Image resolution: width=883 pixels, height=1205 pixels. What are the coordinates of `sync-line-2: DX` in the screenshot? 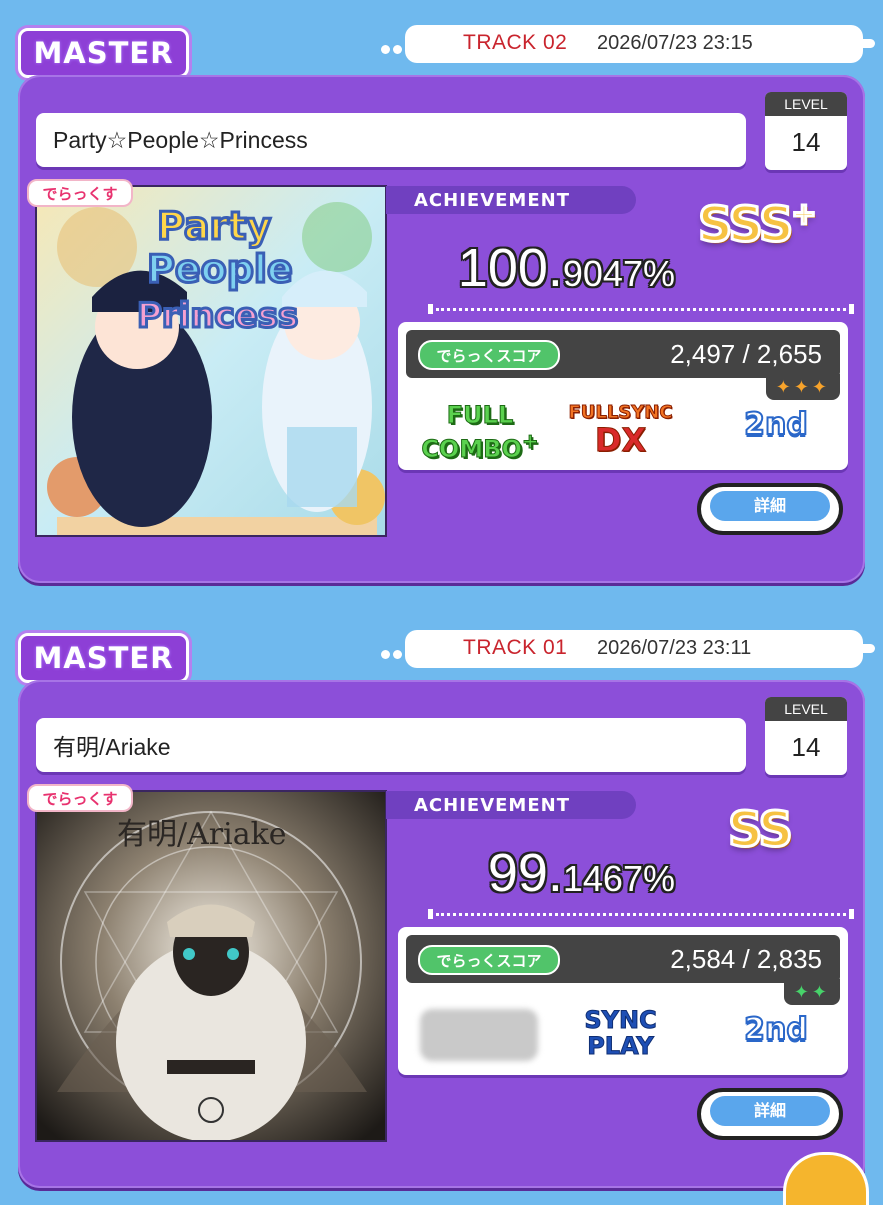 It's located at (620, 440).